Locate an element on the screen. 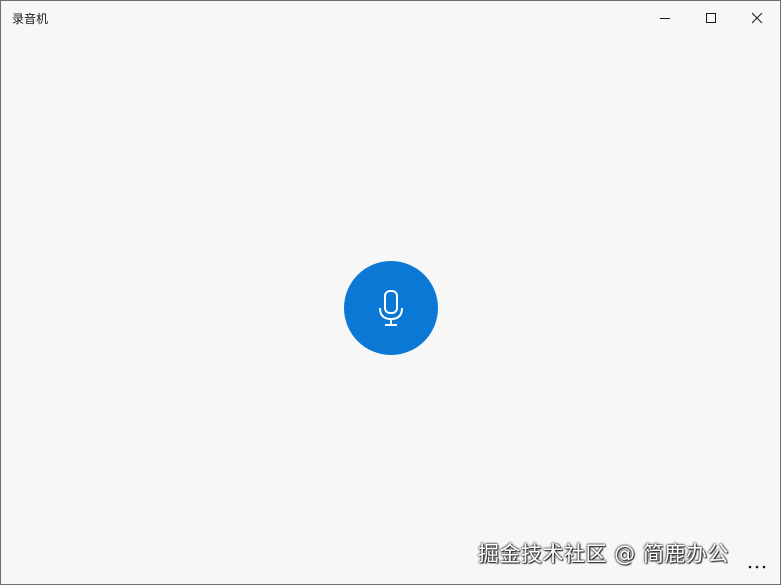 The image size is (781, 585). minimize-icon is located at coordinates (665, 18).